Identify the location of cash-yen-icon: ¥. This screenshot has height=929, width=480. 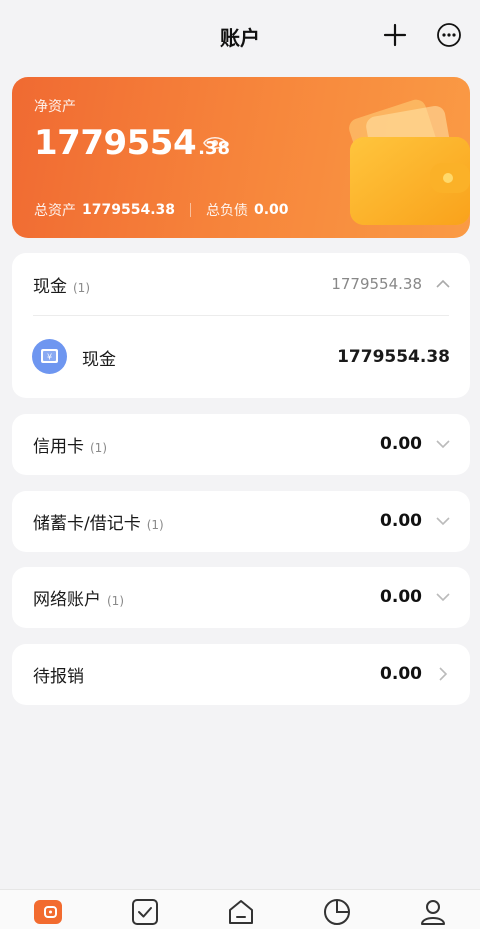
(49, 356).